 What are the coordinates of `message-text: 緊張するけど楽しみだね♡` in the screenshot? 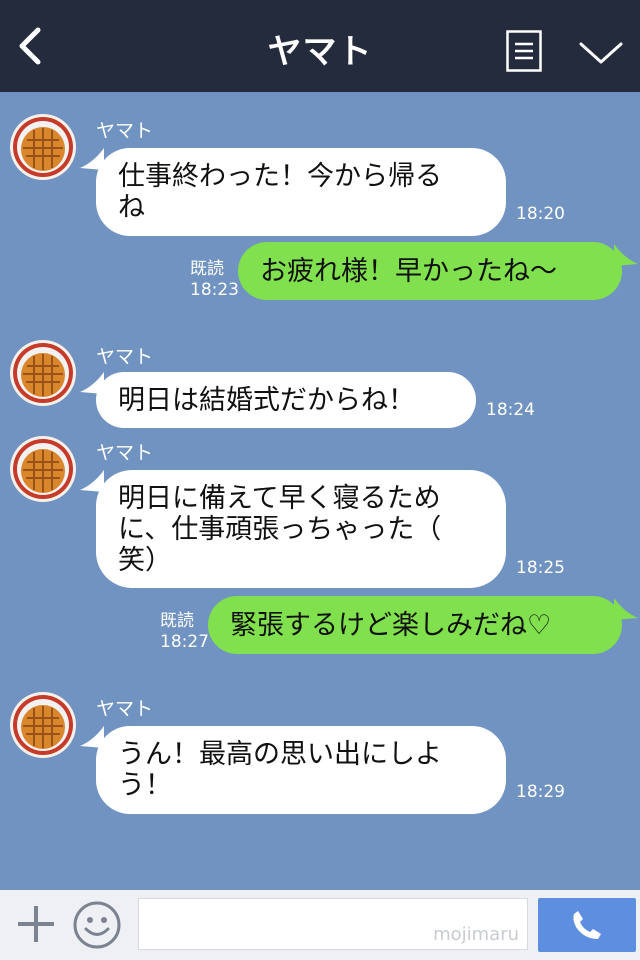 It's located at (391, 625).